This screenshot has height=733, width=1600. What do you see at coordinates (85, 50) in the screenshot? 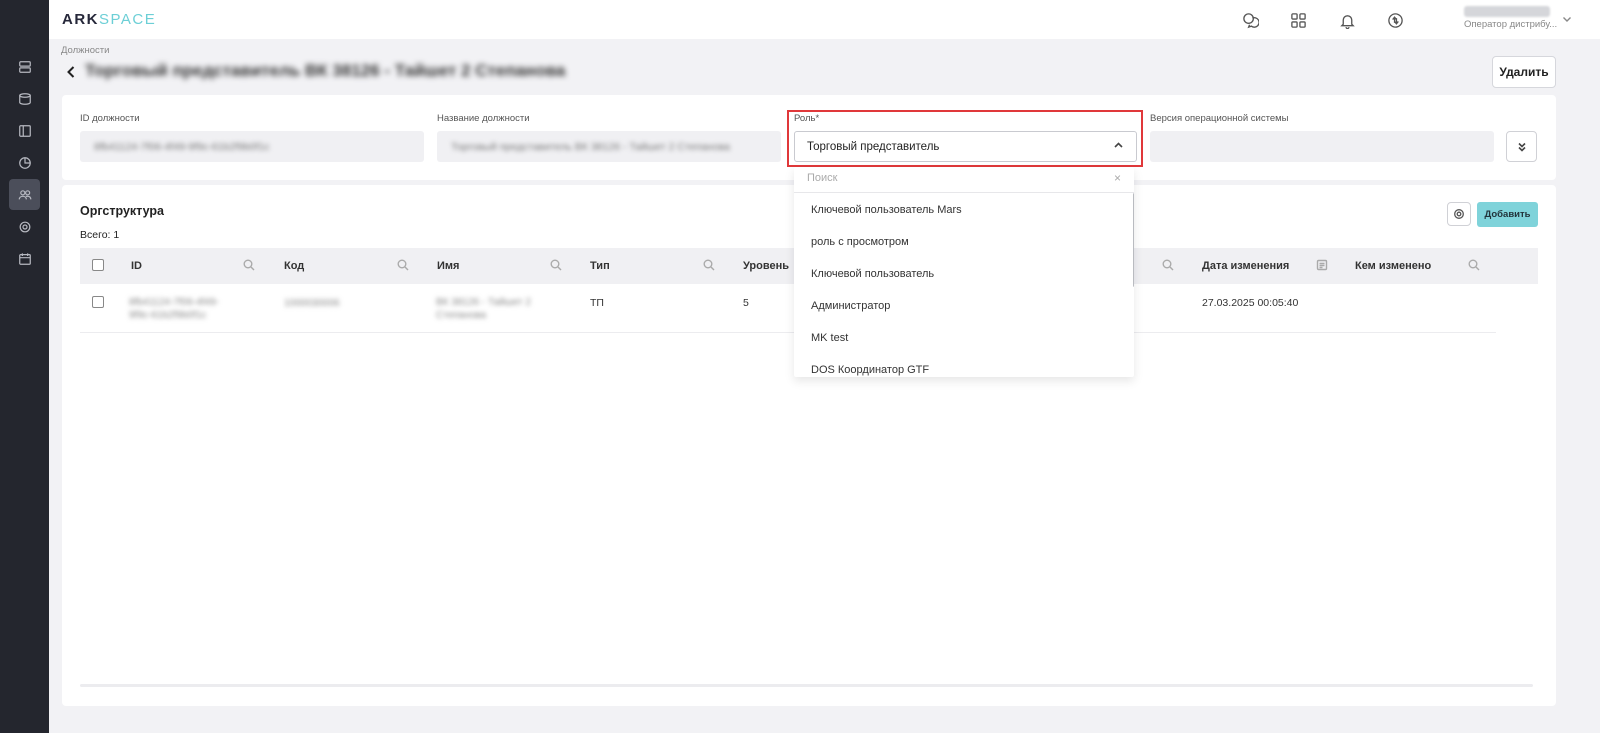
I see `breadcrumb: Должности` at bounding box center [85, 50].